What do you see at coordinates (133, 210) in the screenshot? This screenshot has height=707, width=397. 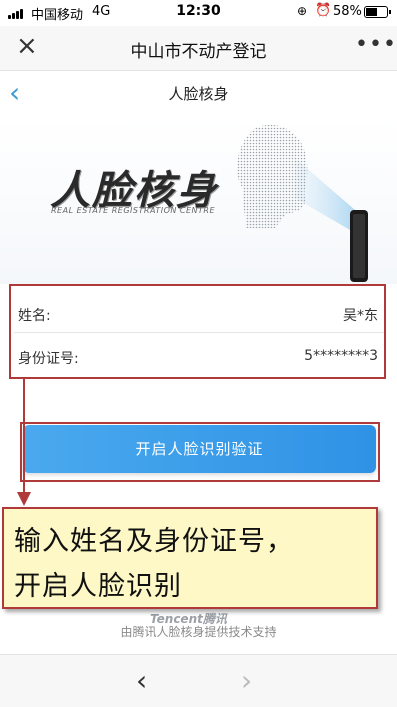 I see `banner-subheading: REAL ESTATE REGISTRATION CENTRE` at bounding box center [133, 210].